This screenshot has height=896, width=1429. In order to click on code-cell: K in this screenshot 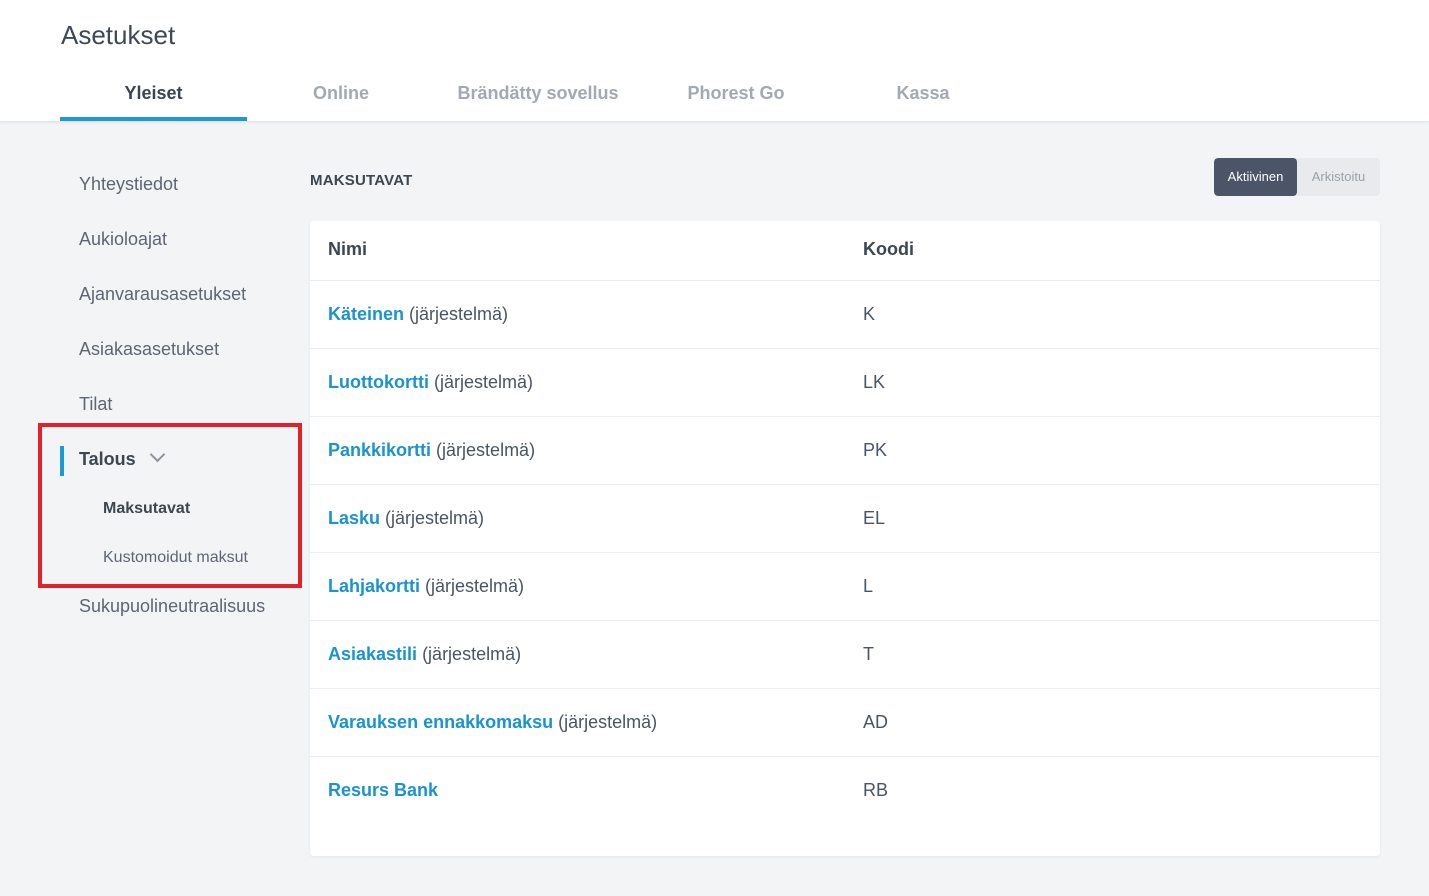, I will do `click(869, 314)`.